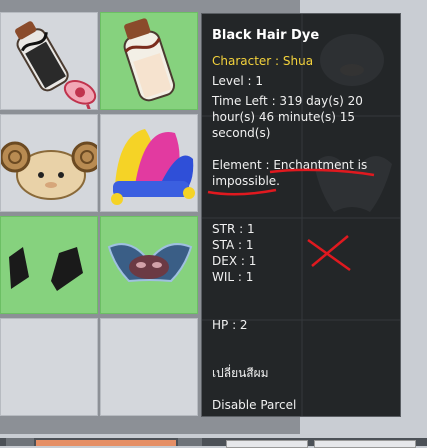  I want to click on tooltip-title: Black Hair Dye, so click(266, 35).